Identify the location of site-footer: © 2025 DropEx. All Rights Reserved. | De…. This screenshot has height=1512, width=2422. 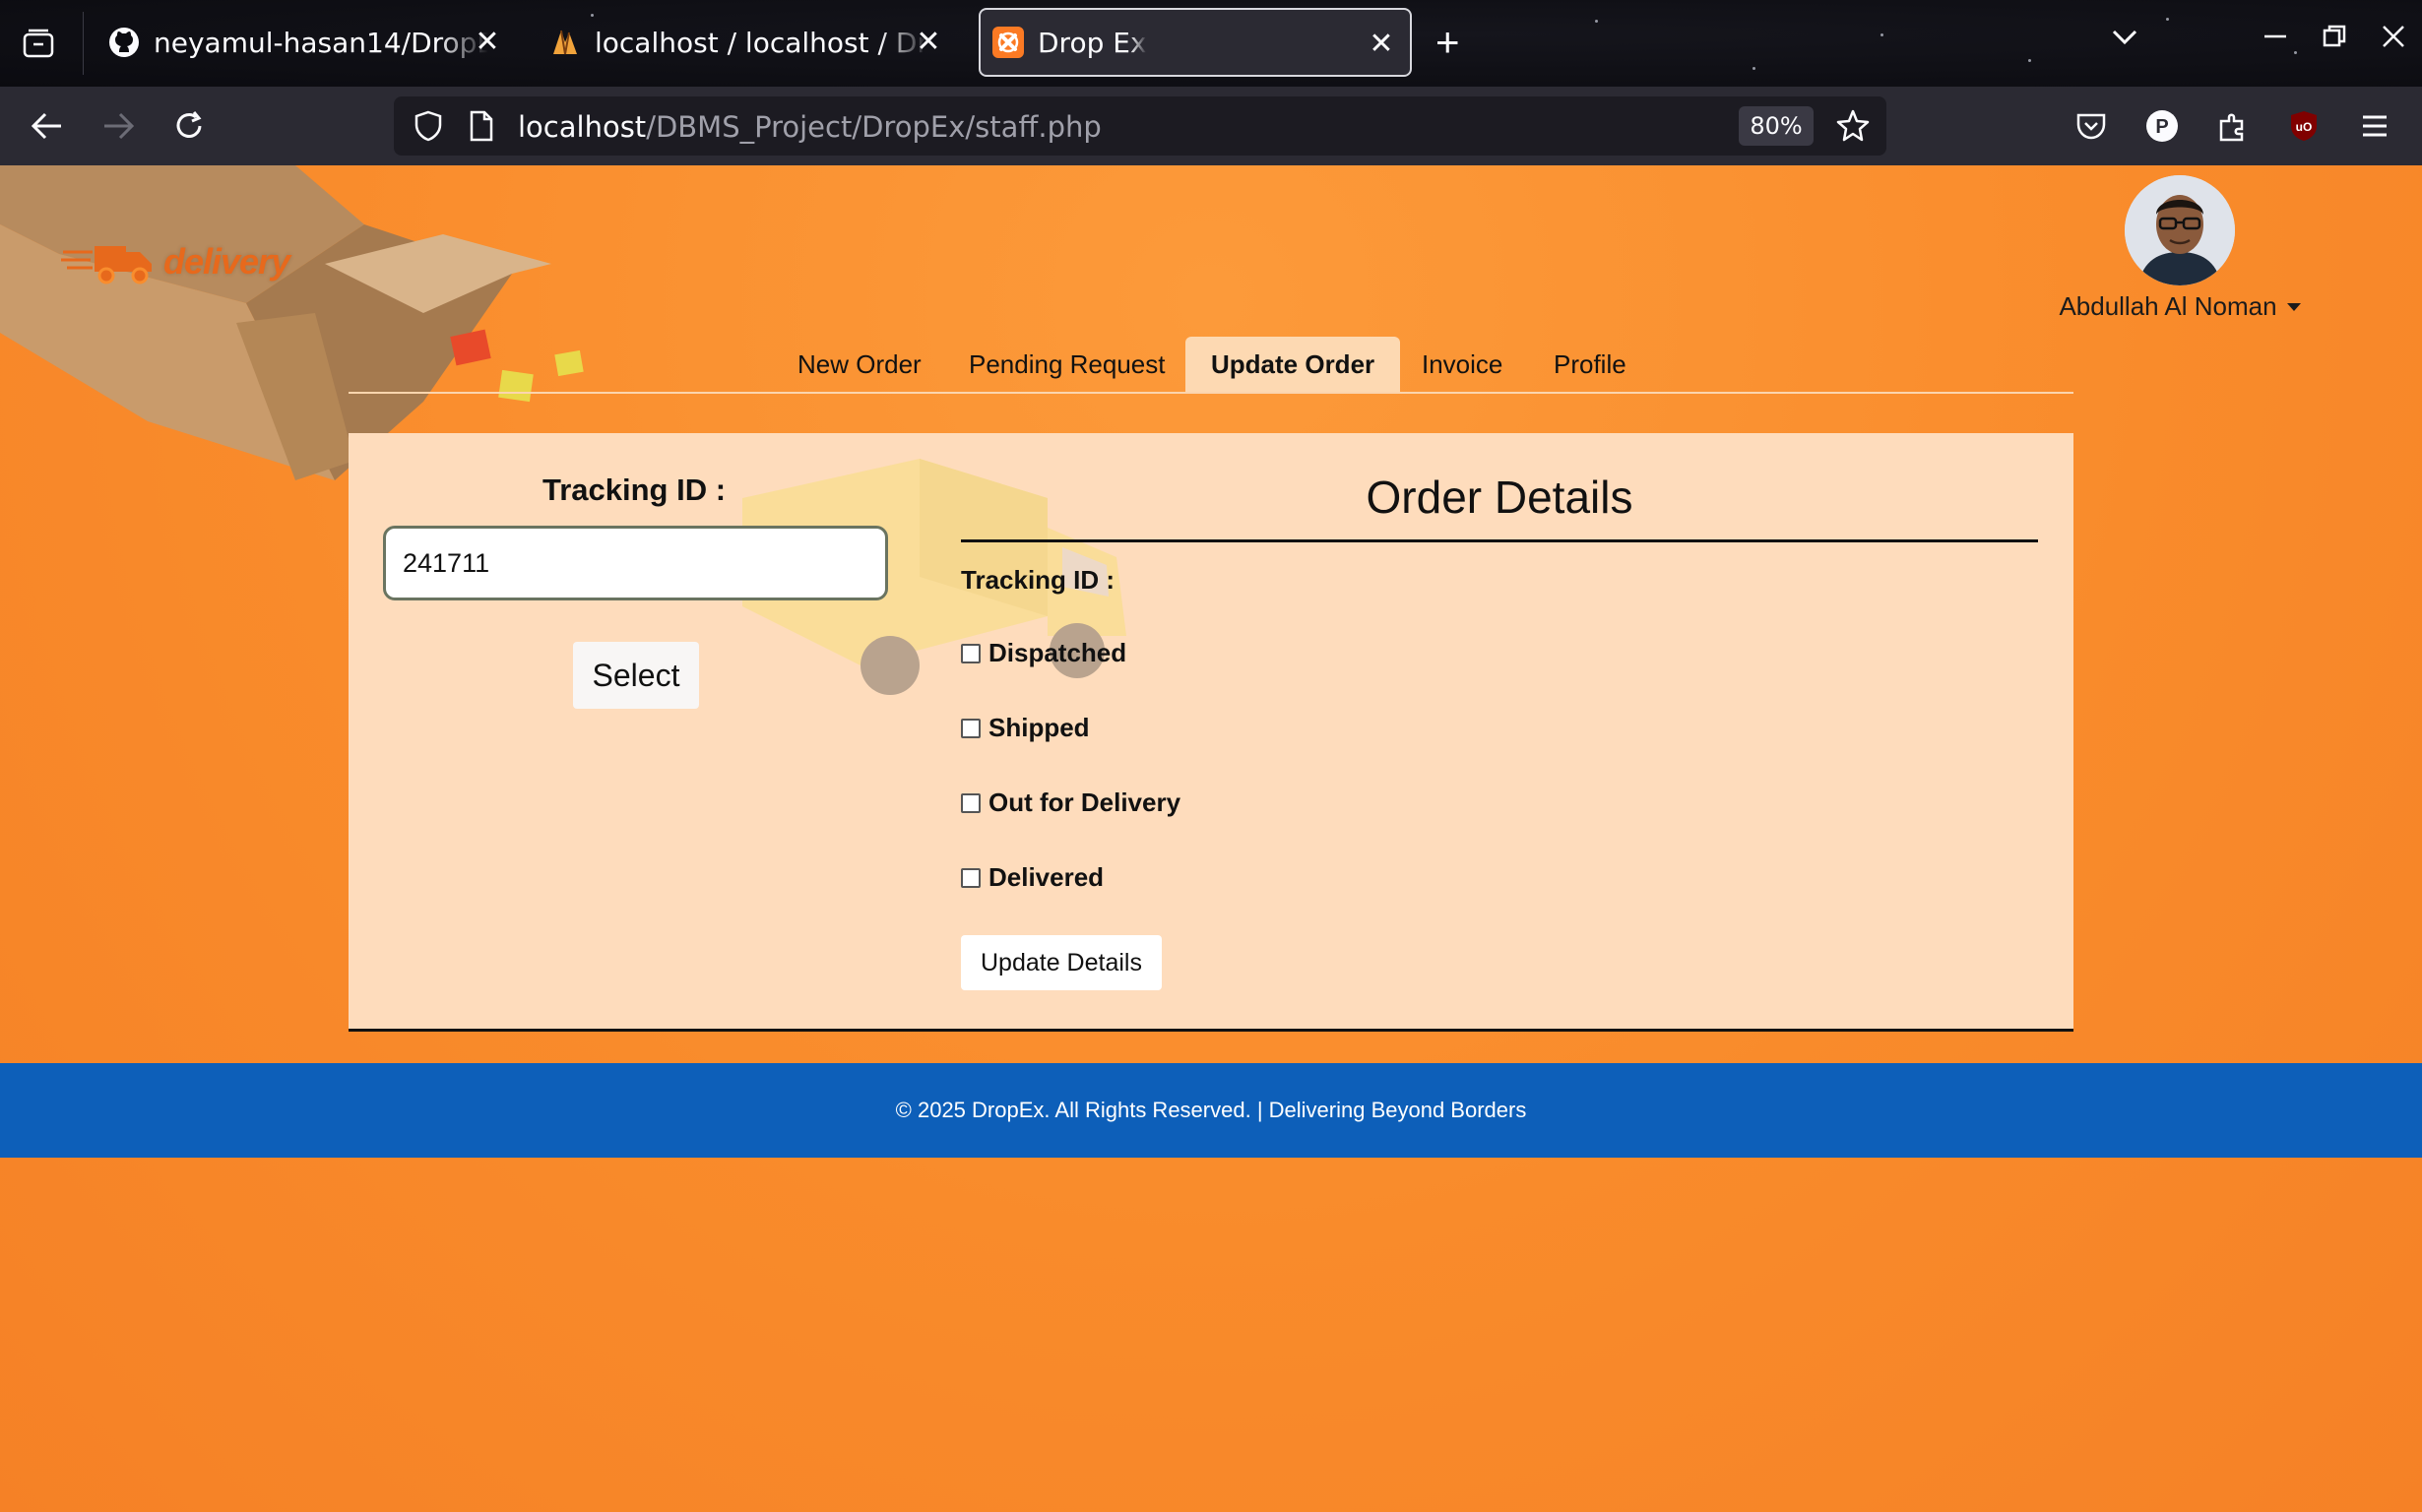
(1211, 1110).